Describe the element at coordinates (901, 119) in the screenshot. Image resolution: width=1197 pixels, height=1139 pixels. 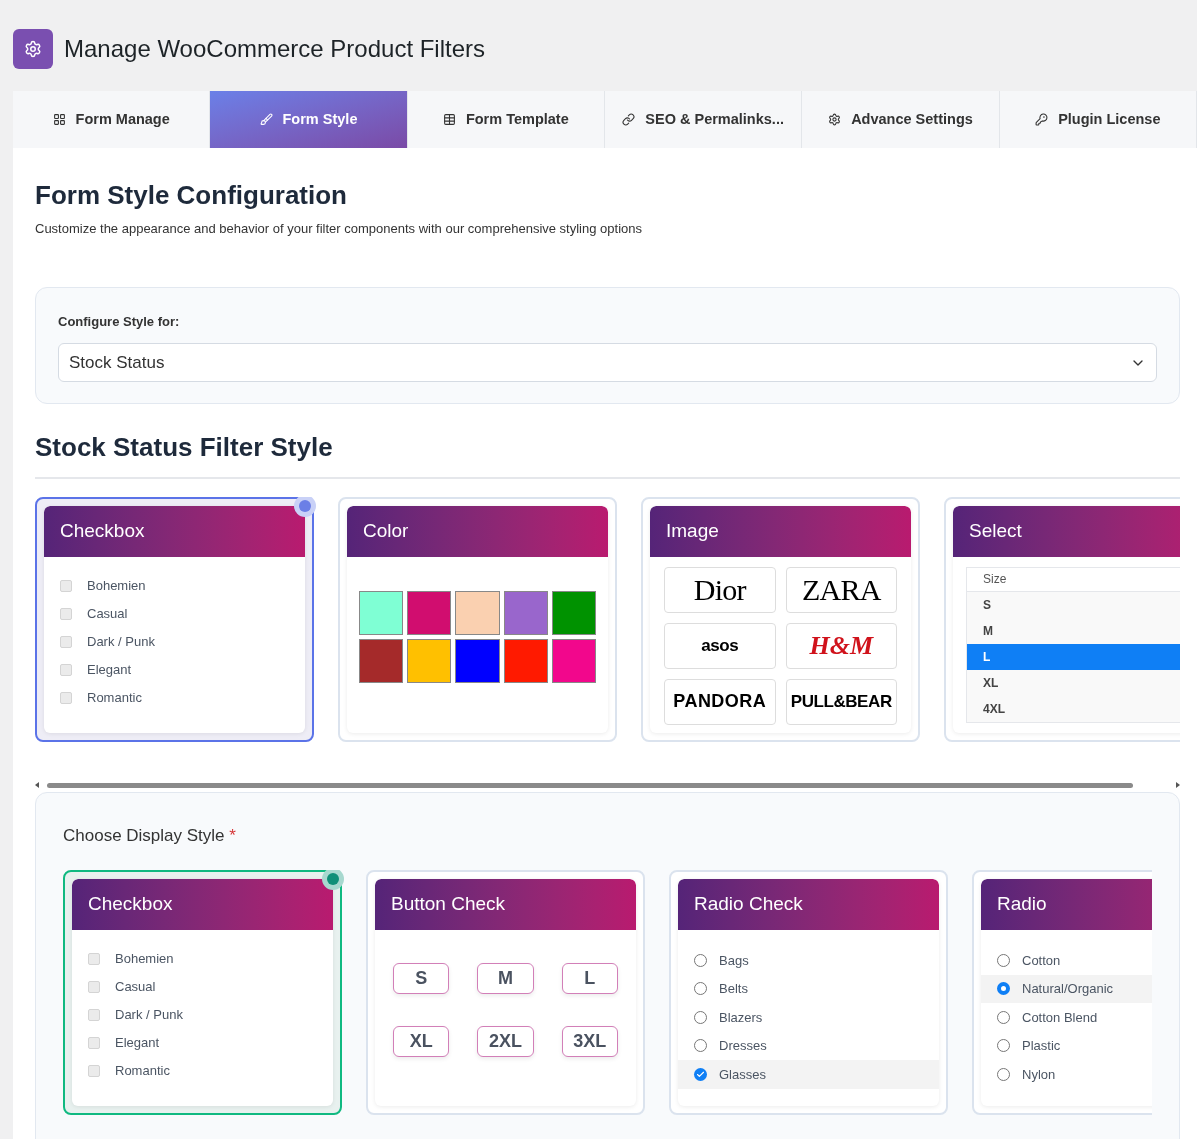
I see `tab: Advance Settings` at that location.